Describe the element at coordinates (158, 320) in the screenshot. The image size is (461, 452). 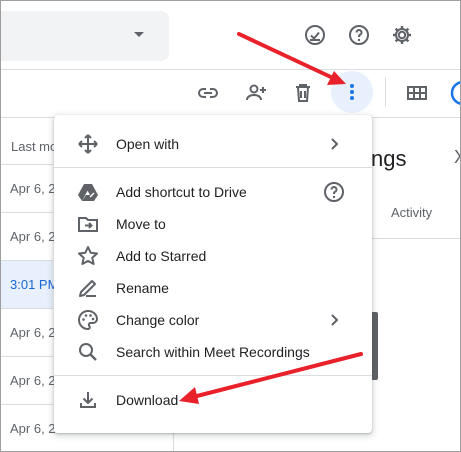
I see `menu-item-label: Change color` at that location.